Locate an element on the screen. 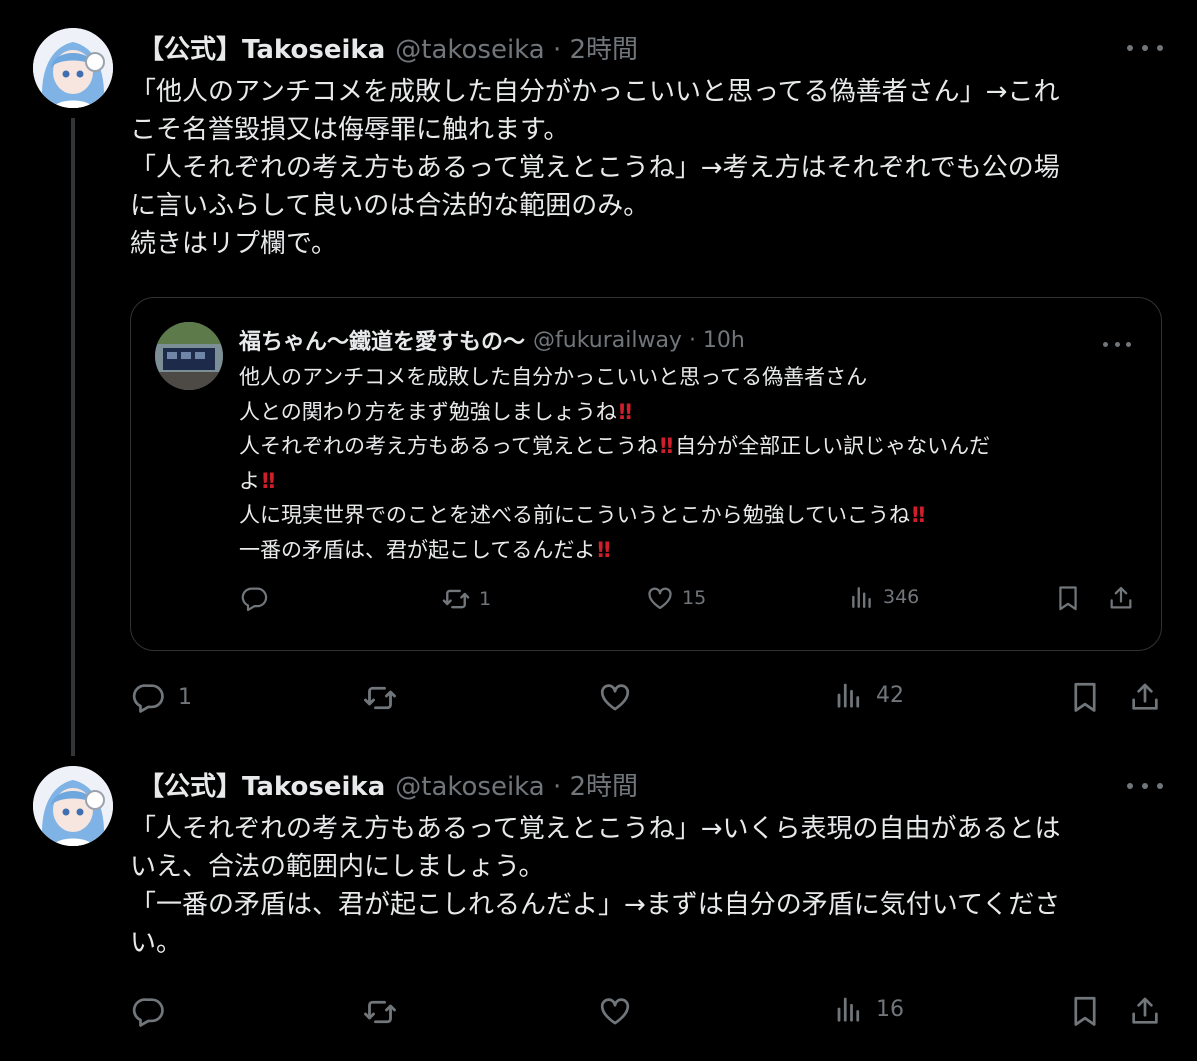 The width and height of the screenshot is (1197, 1061). quoted-author-name: 福ちゃん〜鐵道を愛すもの〜 is located at coordinates (382, 340).